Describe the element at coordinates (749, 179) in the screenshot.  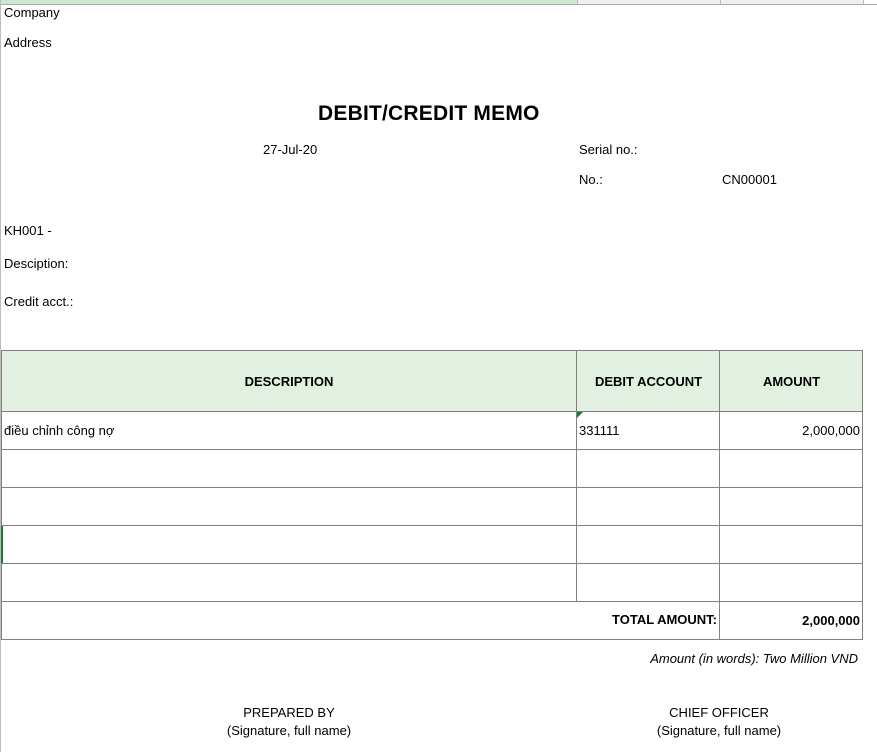
I see `memo-no-value: CN00001` at that location.